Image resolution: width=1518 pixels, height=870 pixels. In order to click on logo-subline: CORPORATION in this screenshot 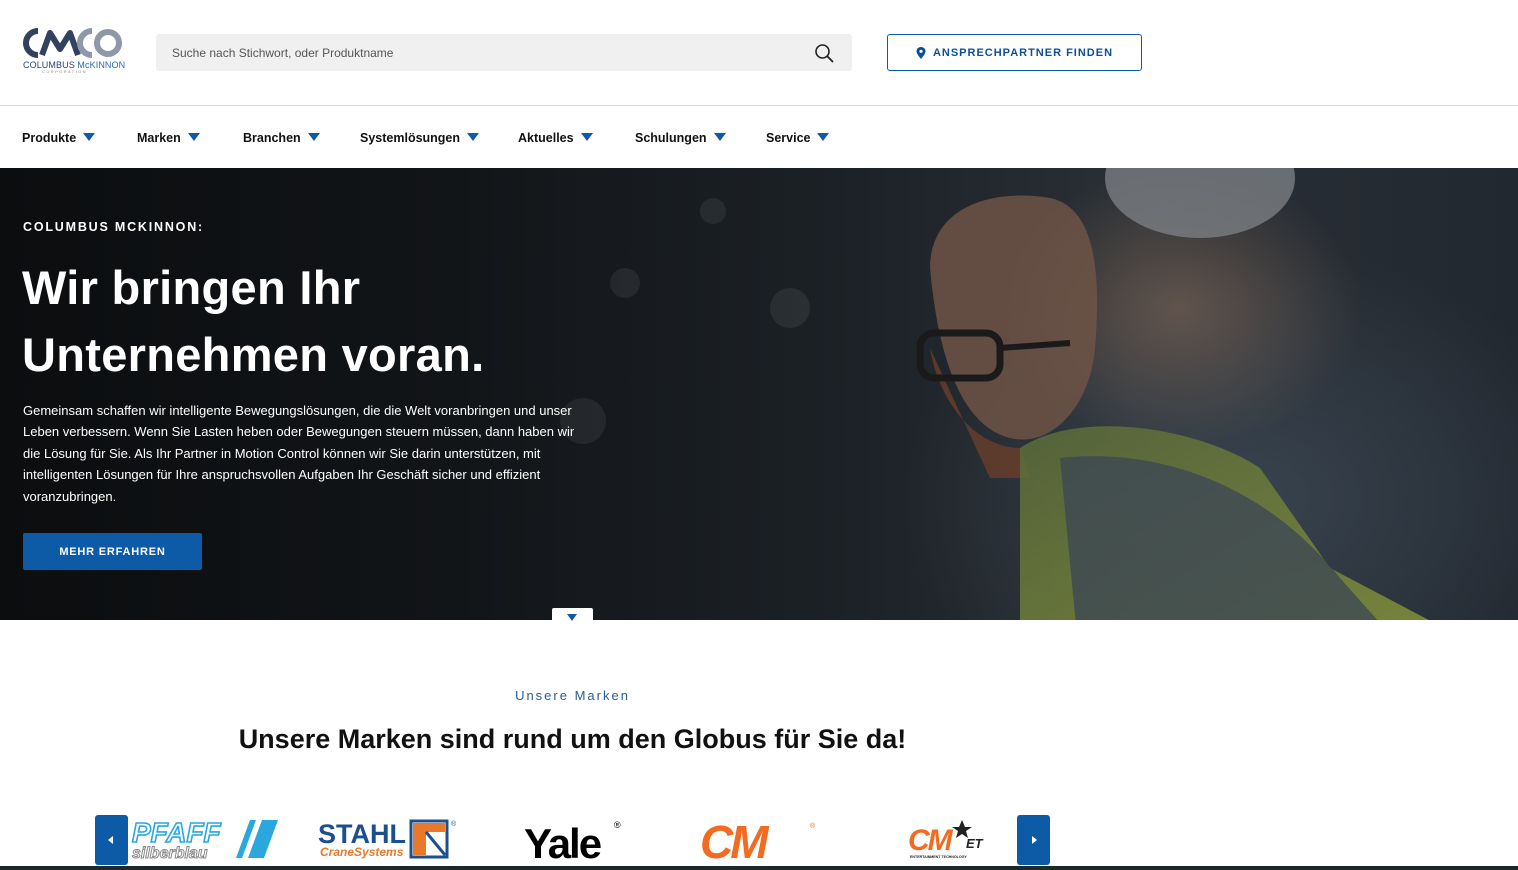, I will do `click(64, 71)`.